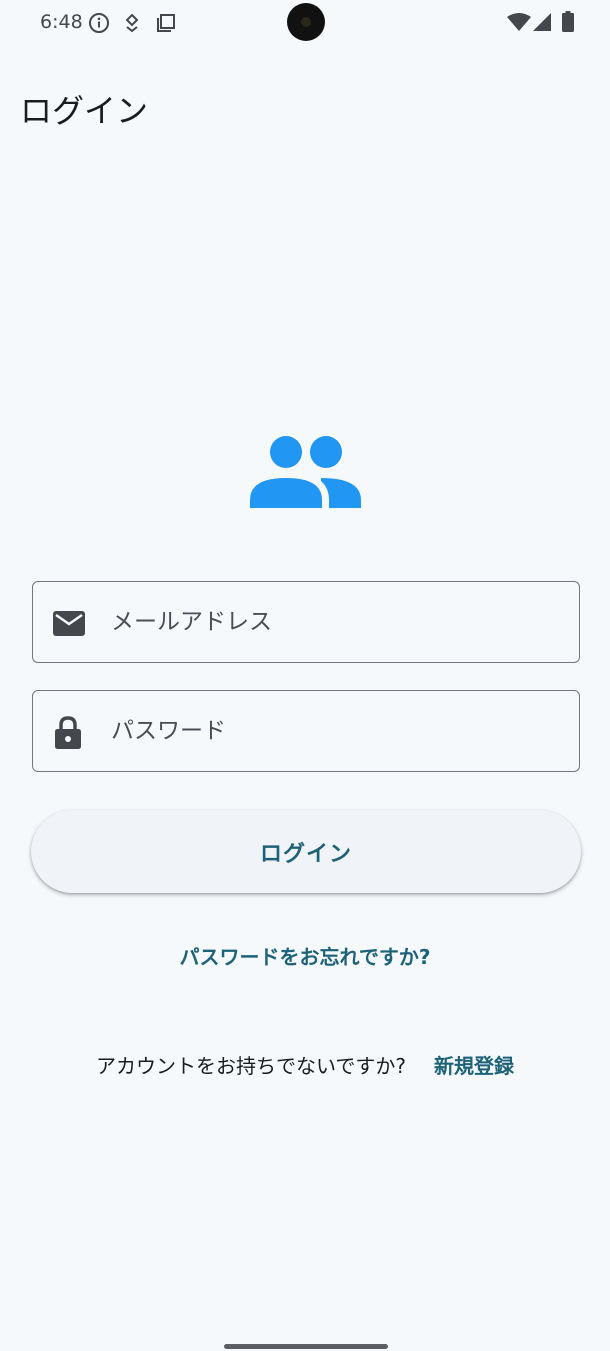 The height and width of the screenshot is (1351, 610). Describe the element at coordinates (84, 111) in the screenshot. I see `page-title: ログイン` at that location.